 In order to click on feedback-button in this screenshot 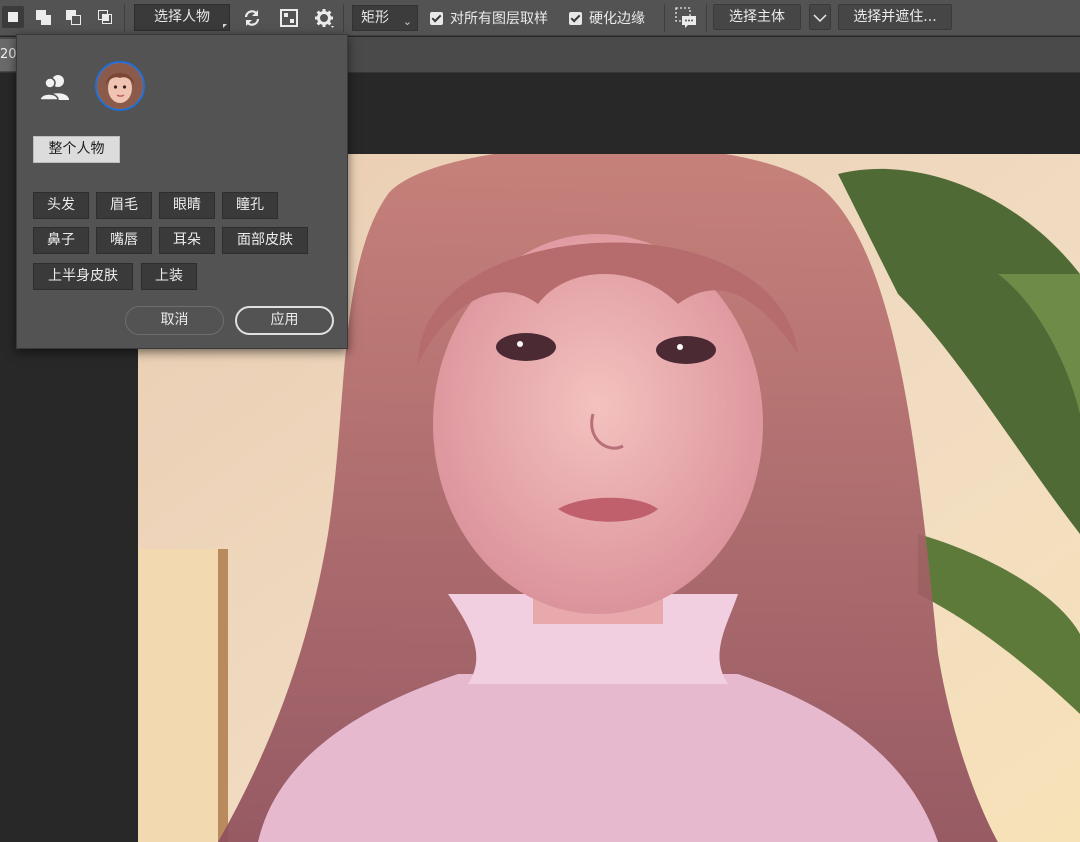, I will do `click(686, 18)`.